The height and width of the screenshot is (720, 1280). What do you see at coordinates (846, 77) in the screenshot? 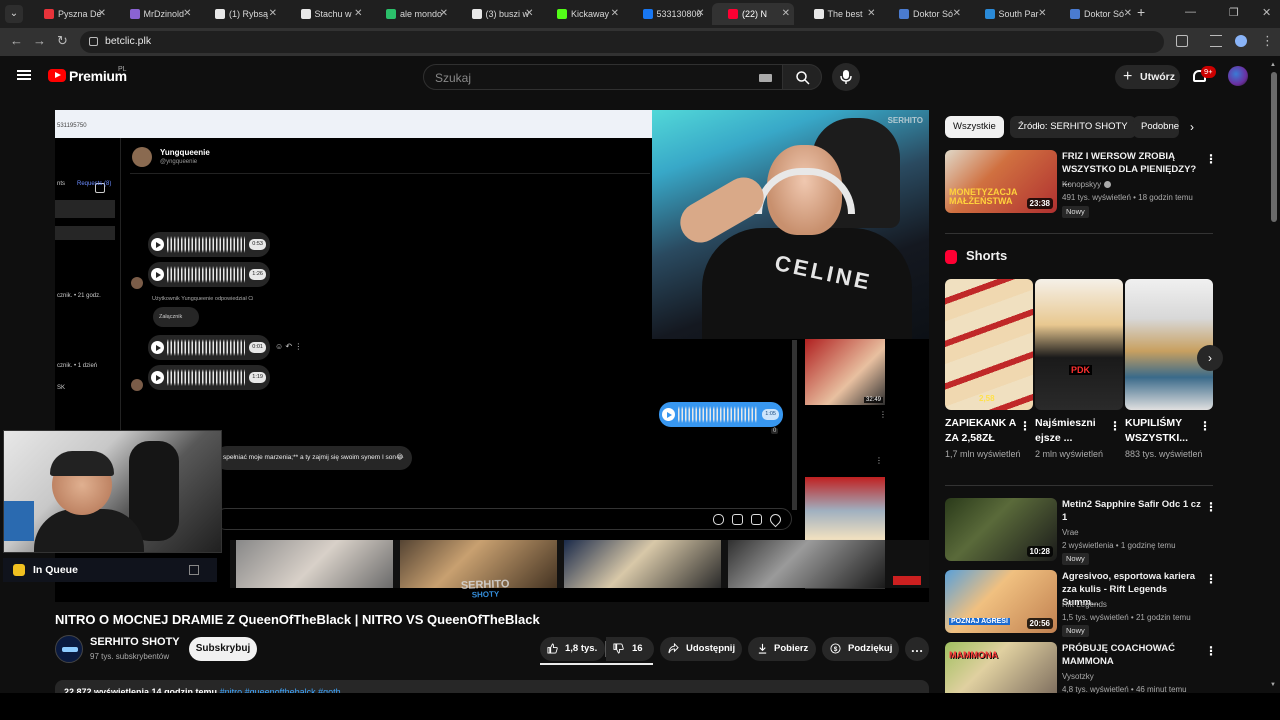
I see `voice-search-button` at bounding box center [846, 77].